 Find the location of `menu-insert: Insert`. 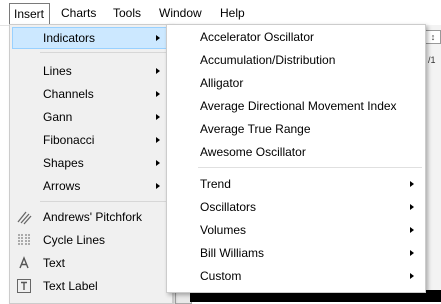

menu-insert: Insert is located at coordinates (30, 14).